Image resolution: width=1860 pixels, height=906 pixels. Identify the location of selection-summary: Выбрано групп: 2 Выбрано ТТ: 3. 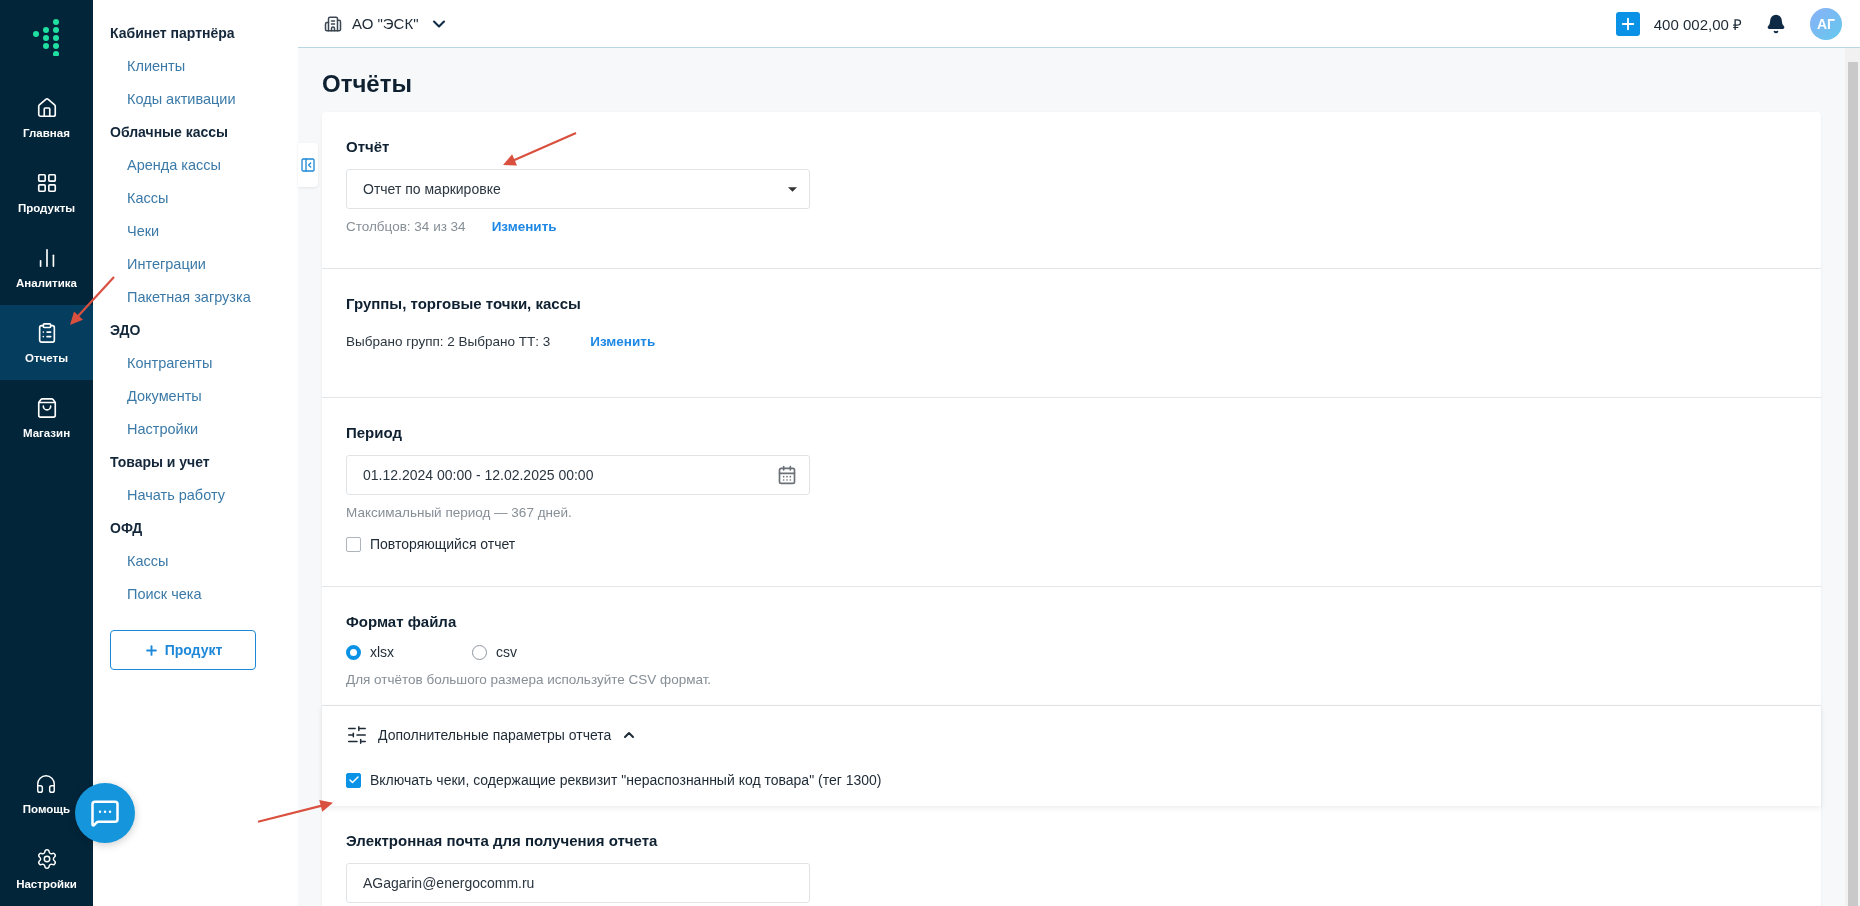
(448, 341).